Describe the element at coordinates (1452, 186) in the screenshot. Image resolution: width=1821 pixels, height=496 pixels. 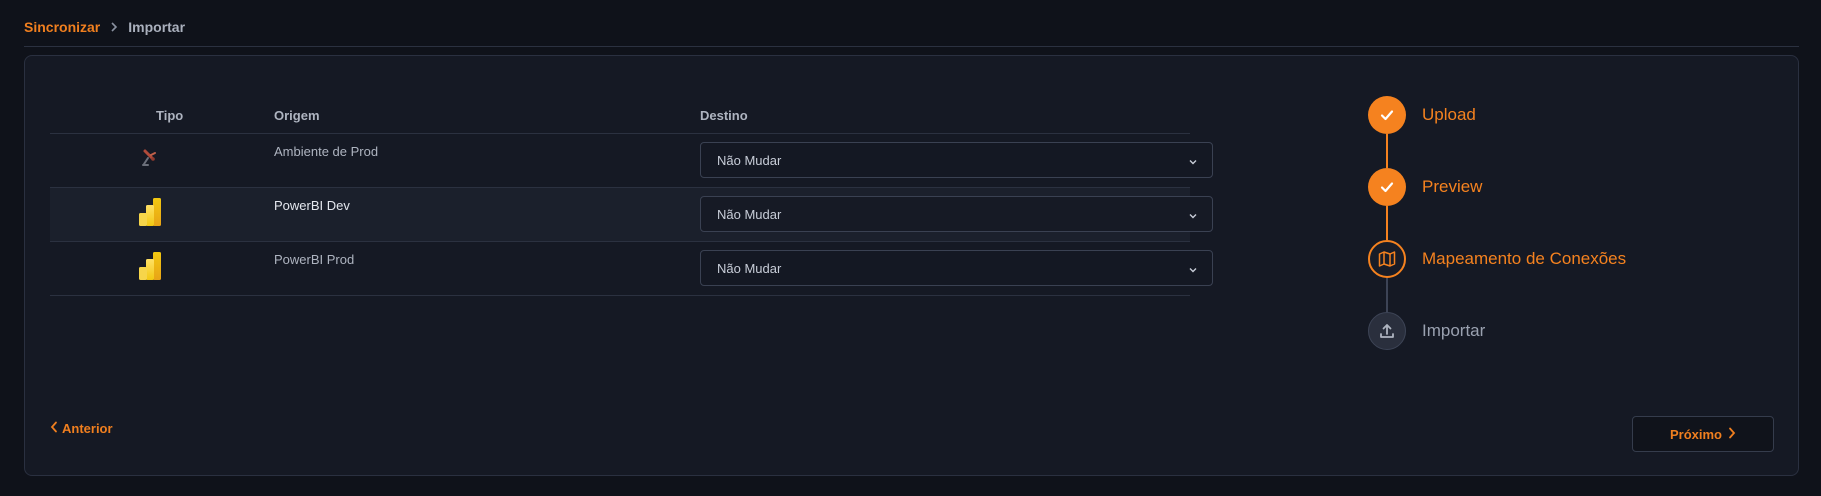
I see `step-label: Preview` at that location.